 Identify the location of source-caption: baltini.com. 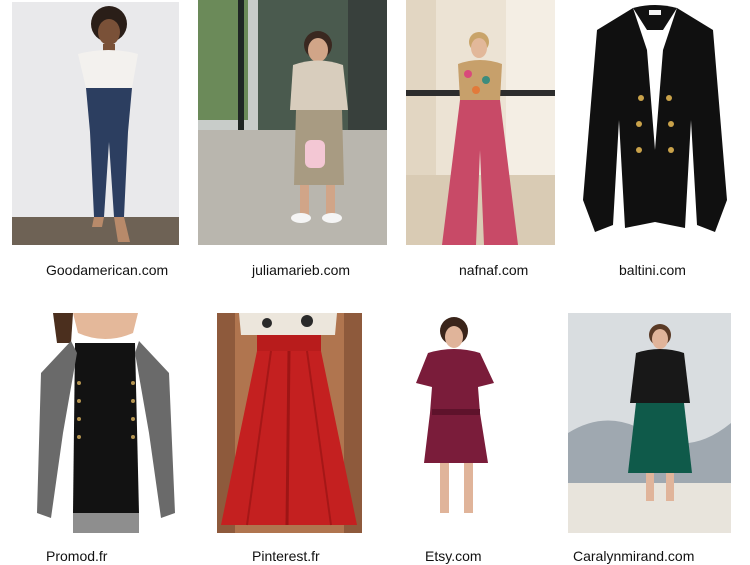
(652, 270).